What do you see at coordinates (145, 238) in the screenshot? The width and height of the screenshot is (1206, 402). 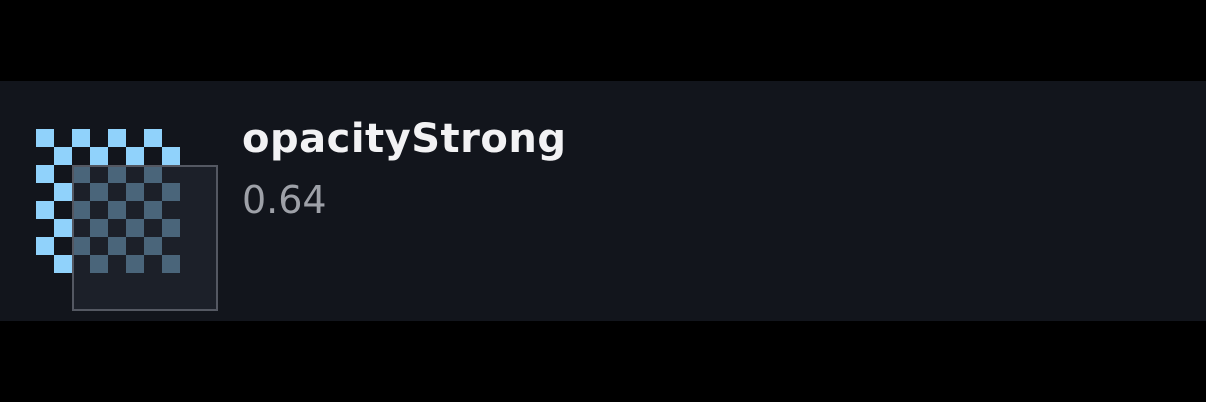 I see `opacity-overlay` at bounding box center [145, 238].